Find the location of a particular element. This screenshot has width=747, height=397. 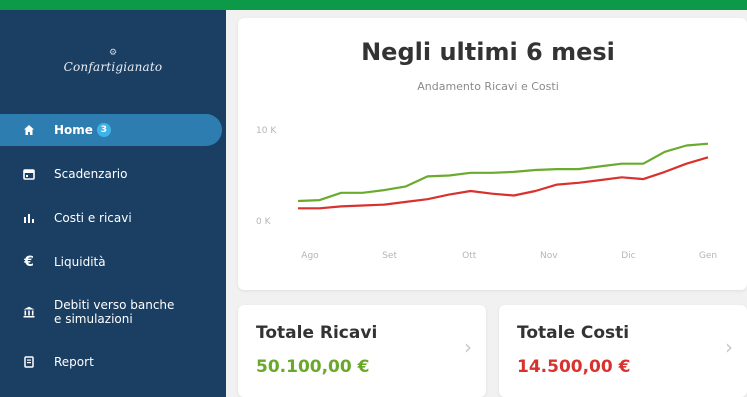

sidebar-item-liquidita: € Liquidità is located at coordinates (113, 262).